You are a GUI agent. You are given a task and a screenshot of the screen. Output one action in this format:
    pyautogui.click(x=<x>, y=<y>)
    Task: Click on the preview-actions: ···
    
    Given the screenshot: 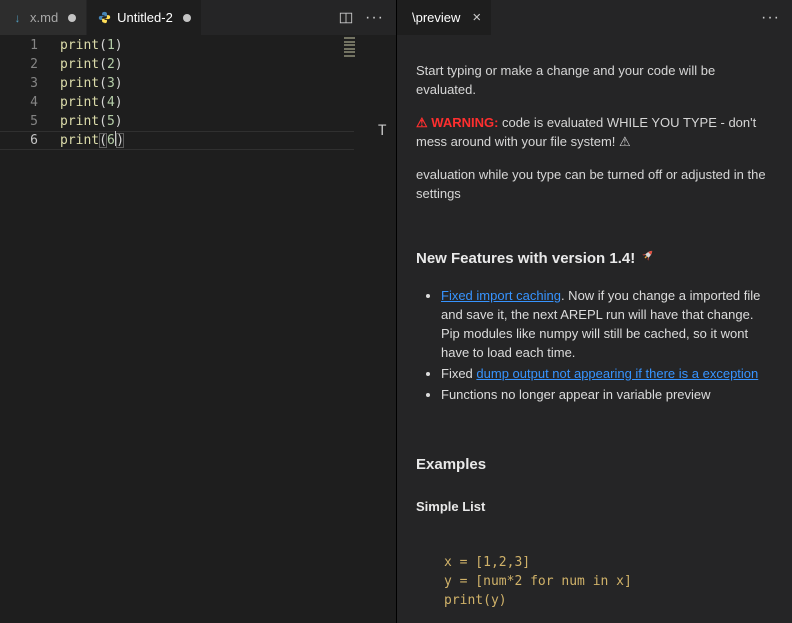 What is the action you would take?
    pyautogui.click(x=776, y=17)
    